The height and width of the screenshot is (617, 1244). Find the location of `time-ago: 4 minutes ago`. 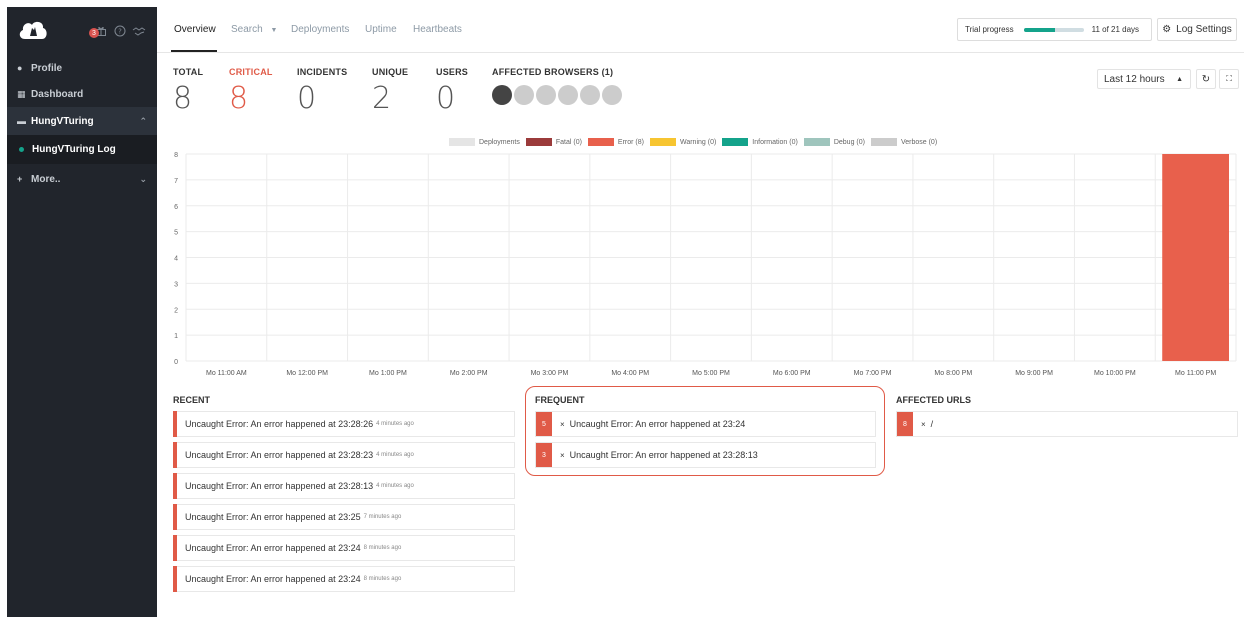

time-ago: 4 minutes ago is located at coordinates (395, 424).